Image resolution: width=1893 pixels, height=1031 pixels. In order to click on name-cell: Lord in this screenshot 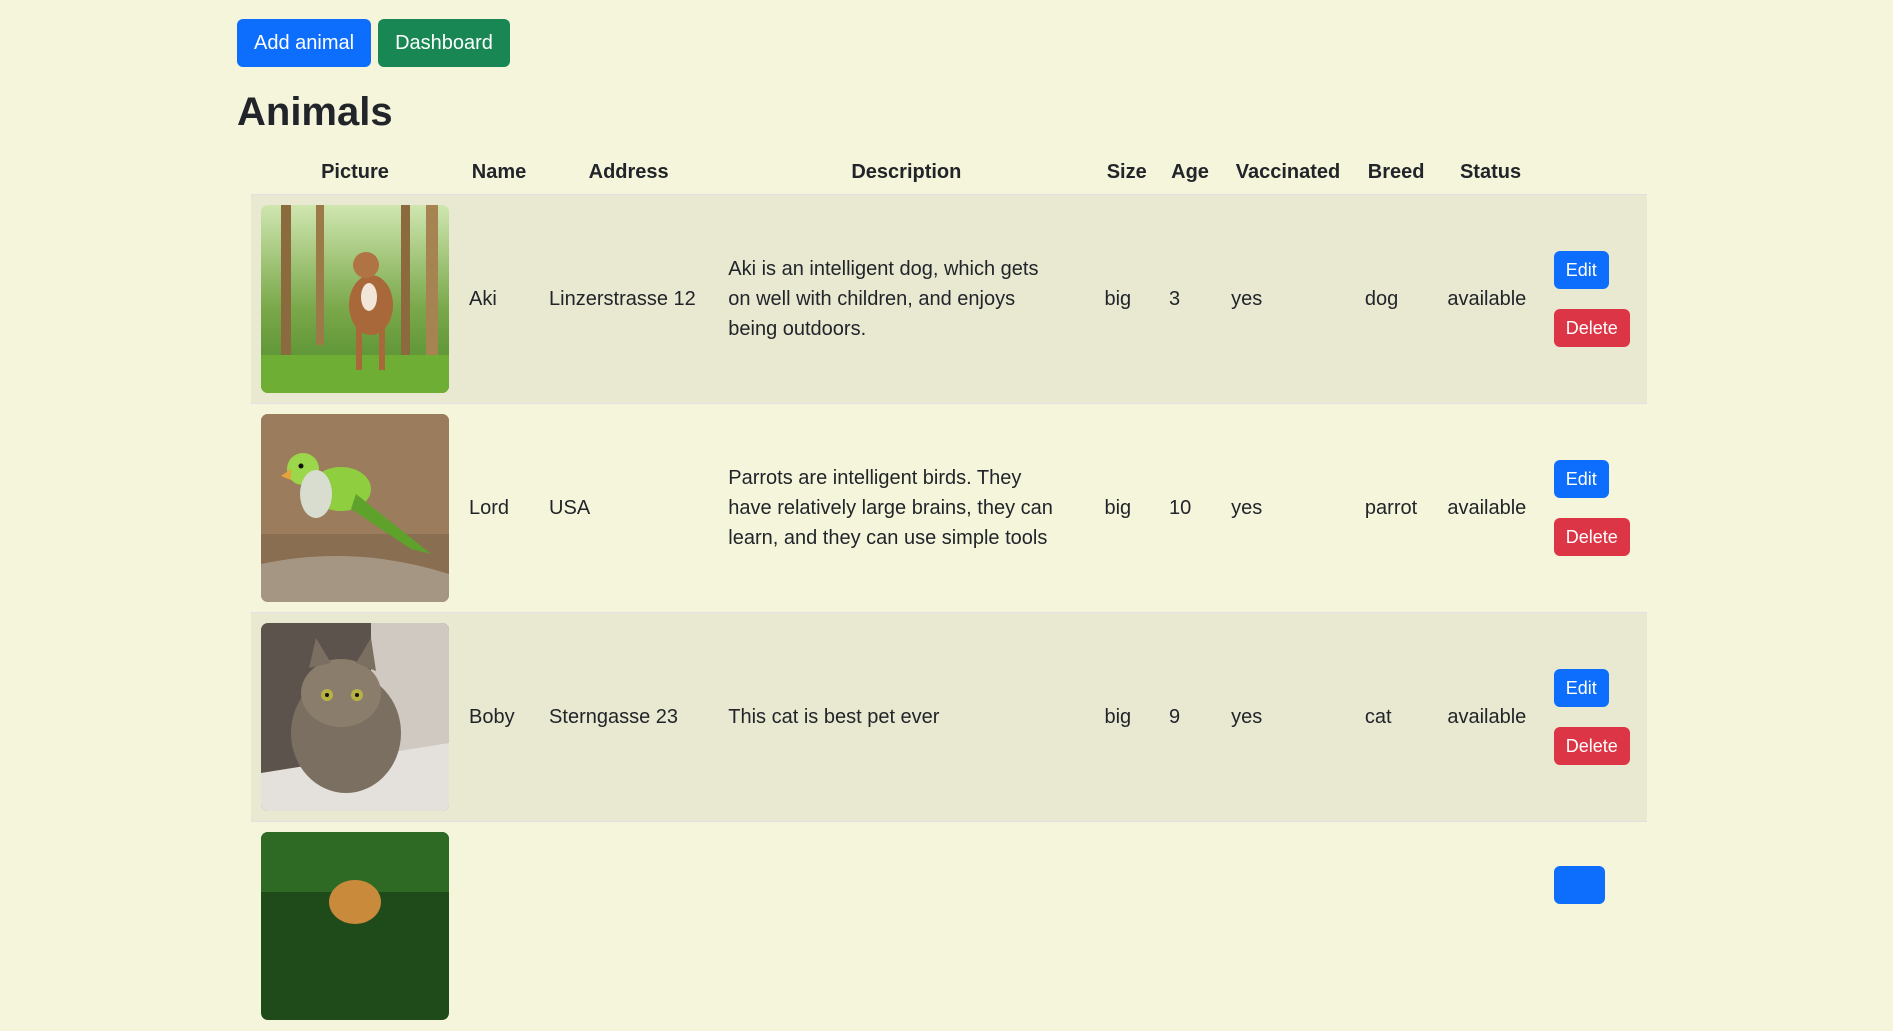, I will do `click(489, 508)`.